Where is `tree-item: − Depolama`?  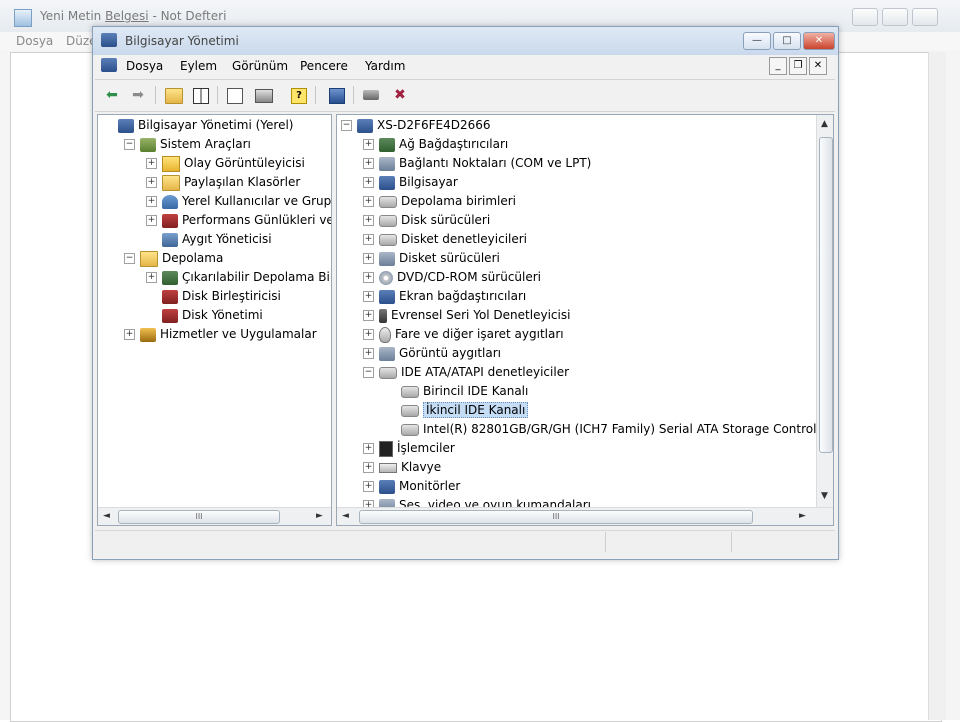
tree-item: − Depolama is located at coordinates (173, 258).